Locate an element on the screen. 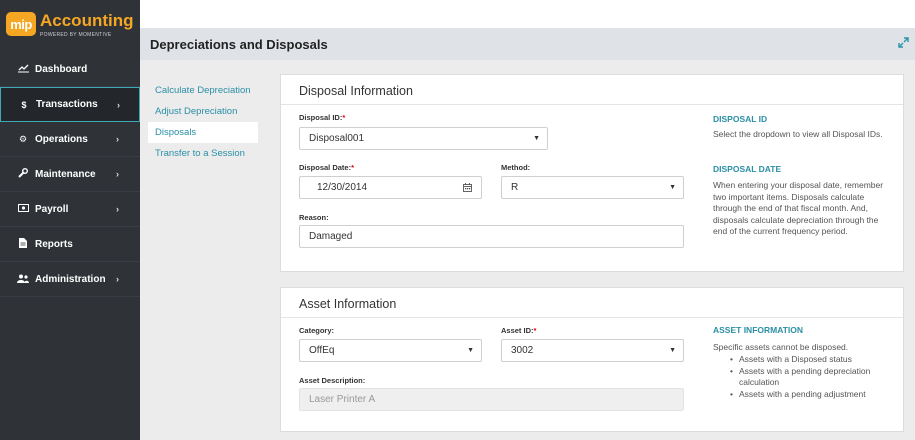  asset-description-field: Laser Printer A is located at coordinates (491, 399).